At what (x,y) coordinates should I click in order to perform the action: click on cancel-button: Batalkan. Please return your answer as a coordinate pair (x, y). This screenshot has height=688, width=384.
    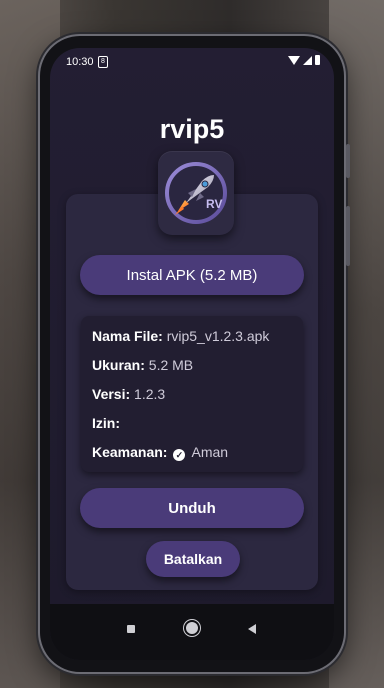
    Looking at the image, I should click on (193, 559).